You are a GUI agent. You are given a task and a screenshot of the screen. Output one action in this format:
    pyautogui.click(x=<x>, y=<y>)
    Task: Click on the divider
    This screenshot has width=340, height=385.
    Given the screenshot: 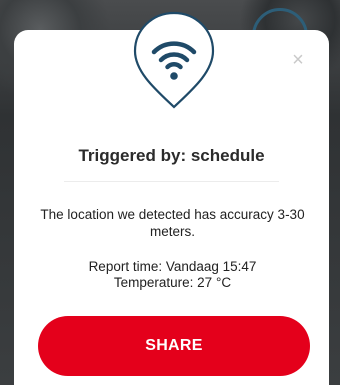 What is the action you would take?
    pyautogui.click(x=171, y=181)
    